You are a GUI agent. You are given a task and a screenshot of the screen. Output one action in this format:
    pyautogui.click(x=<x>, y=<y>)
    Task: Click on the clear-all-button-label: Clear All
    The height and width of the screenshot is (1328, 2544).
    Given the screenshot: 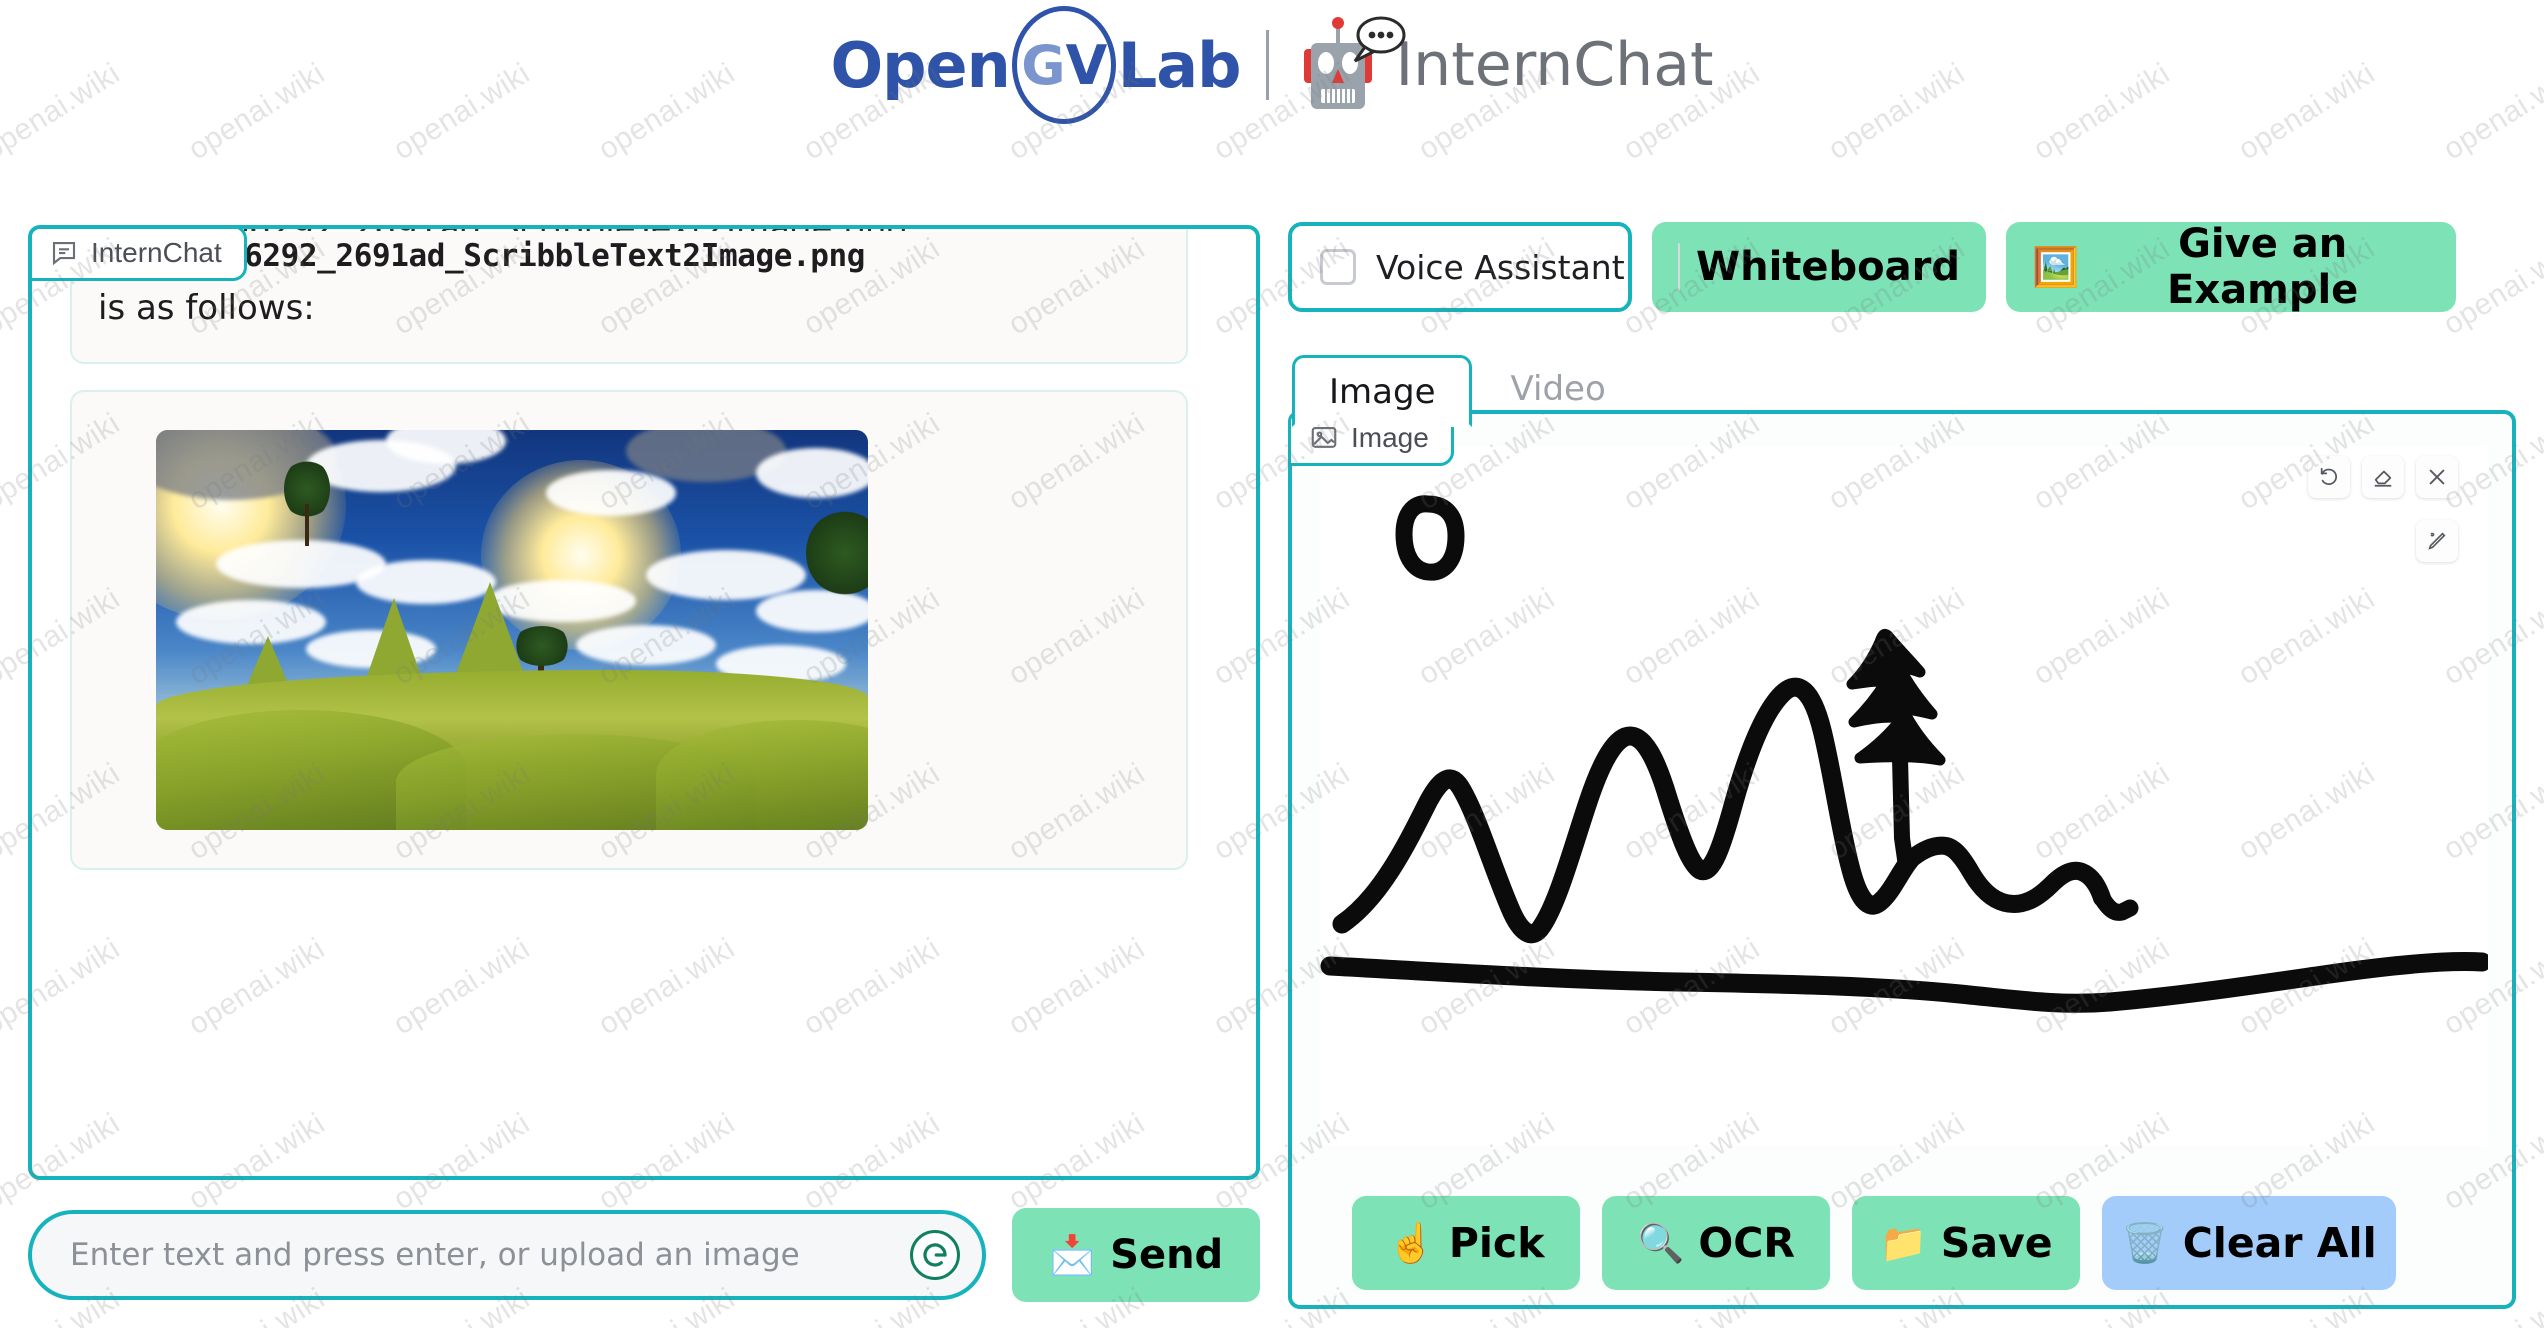 What is the action you would take?
    pyautogui.click(x=2279, y=1243)
    